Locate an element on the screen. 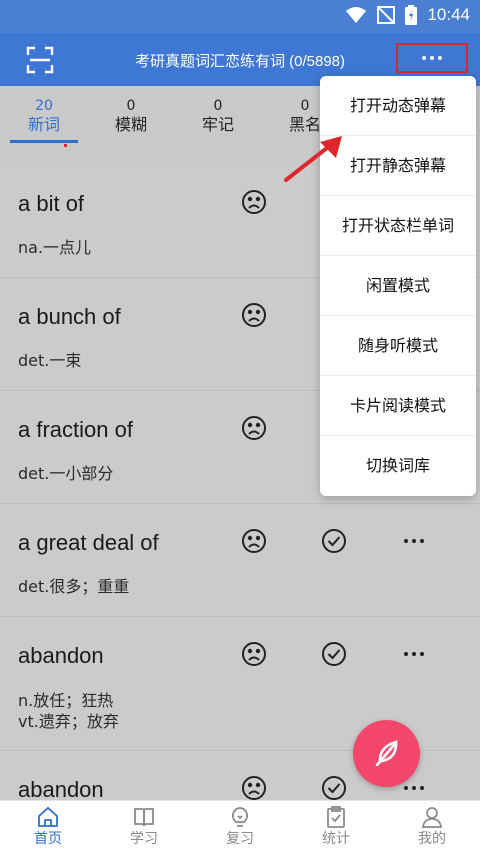 This screenshot has width=480, height=853. menu-item-switch-wordbank: 切换词库 is located at coordinates (398, 466).